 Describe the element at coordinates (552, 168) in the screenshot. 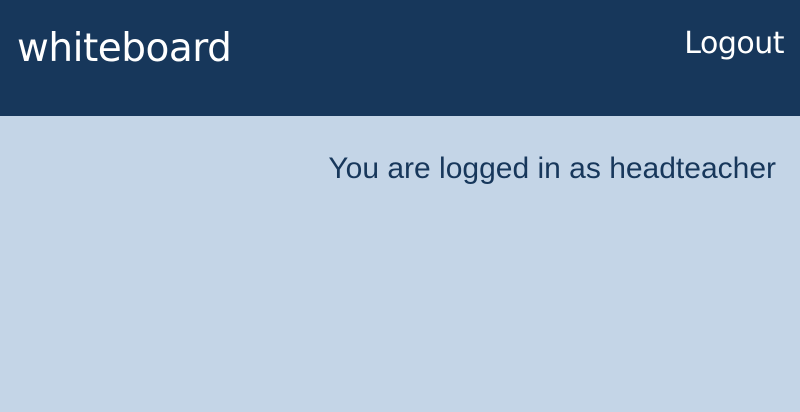

I see `login-status-text: You are logged in as headteacher` at that location.